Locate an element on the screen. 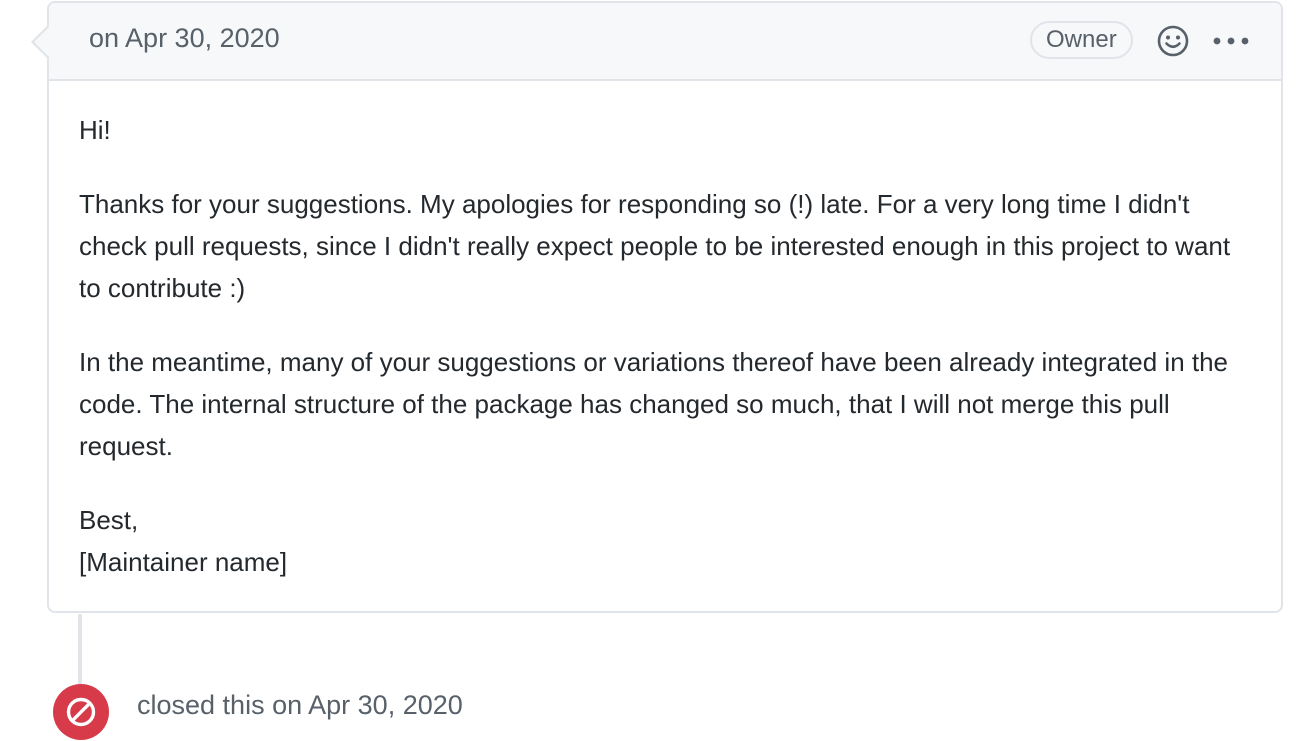  timeline-line is located at coordinates (80, 654).